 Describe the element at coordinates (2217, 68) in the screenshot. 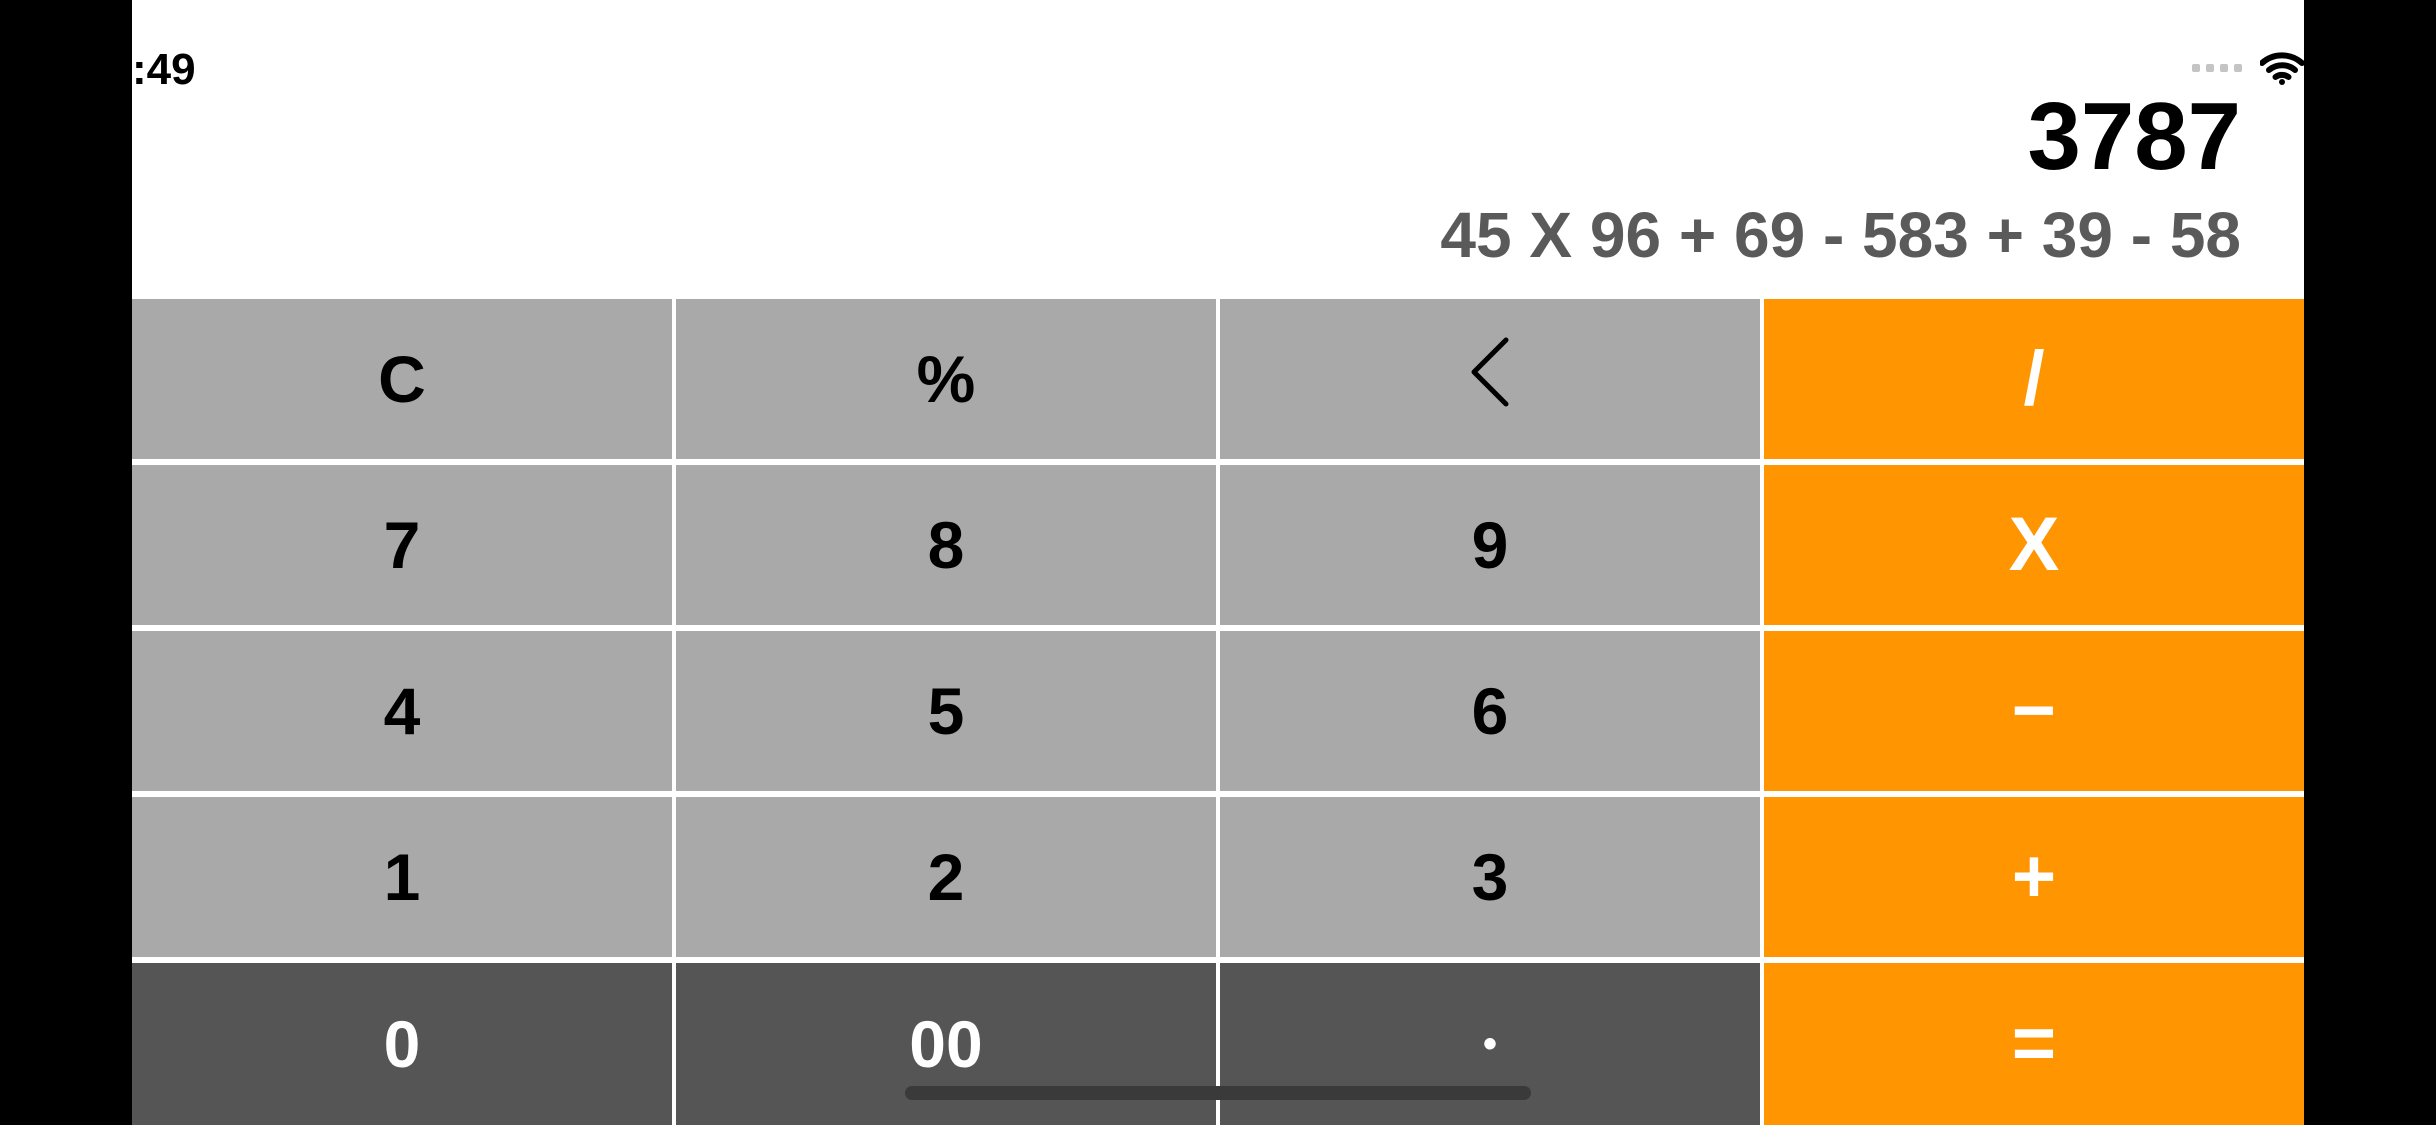

I see `cellular-signal-icon` at that location.